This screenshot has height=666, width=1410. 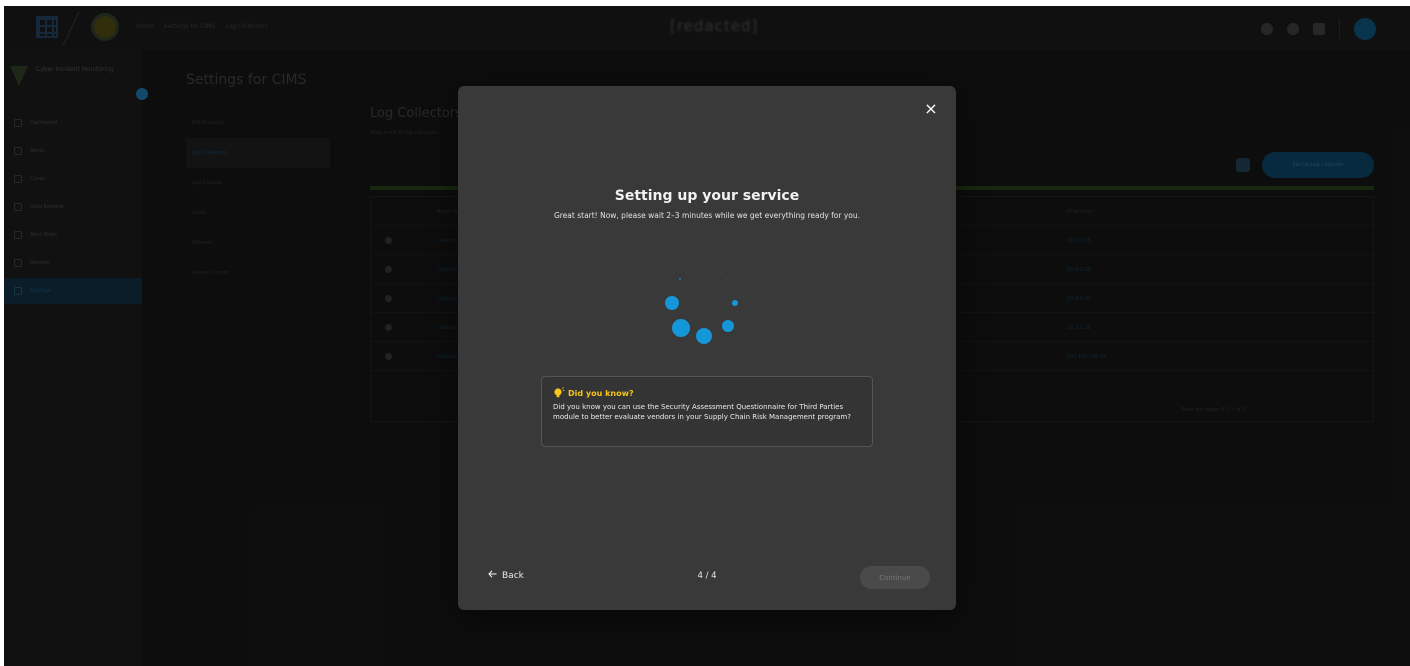 I want to click on close-icon: ×, so click(x=931, y=109).